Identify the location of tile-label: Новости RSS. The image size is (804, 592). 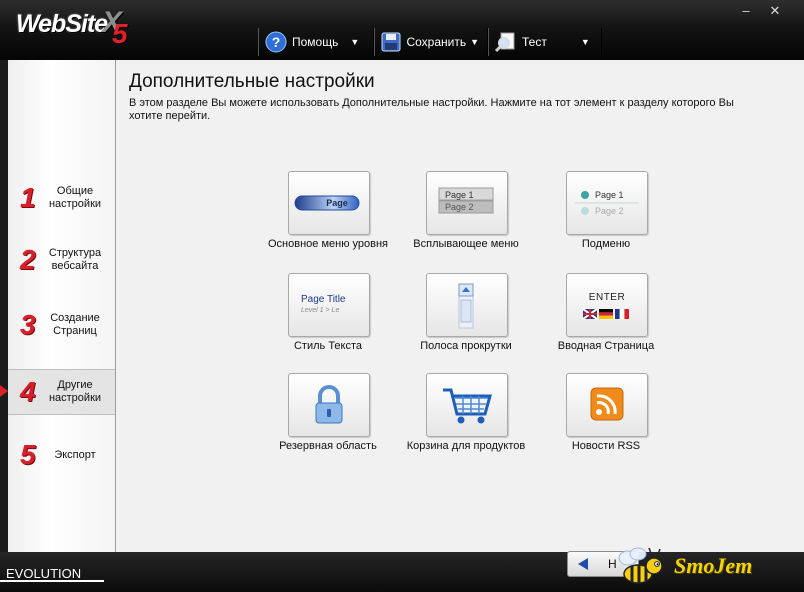
(606, 446).